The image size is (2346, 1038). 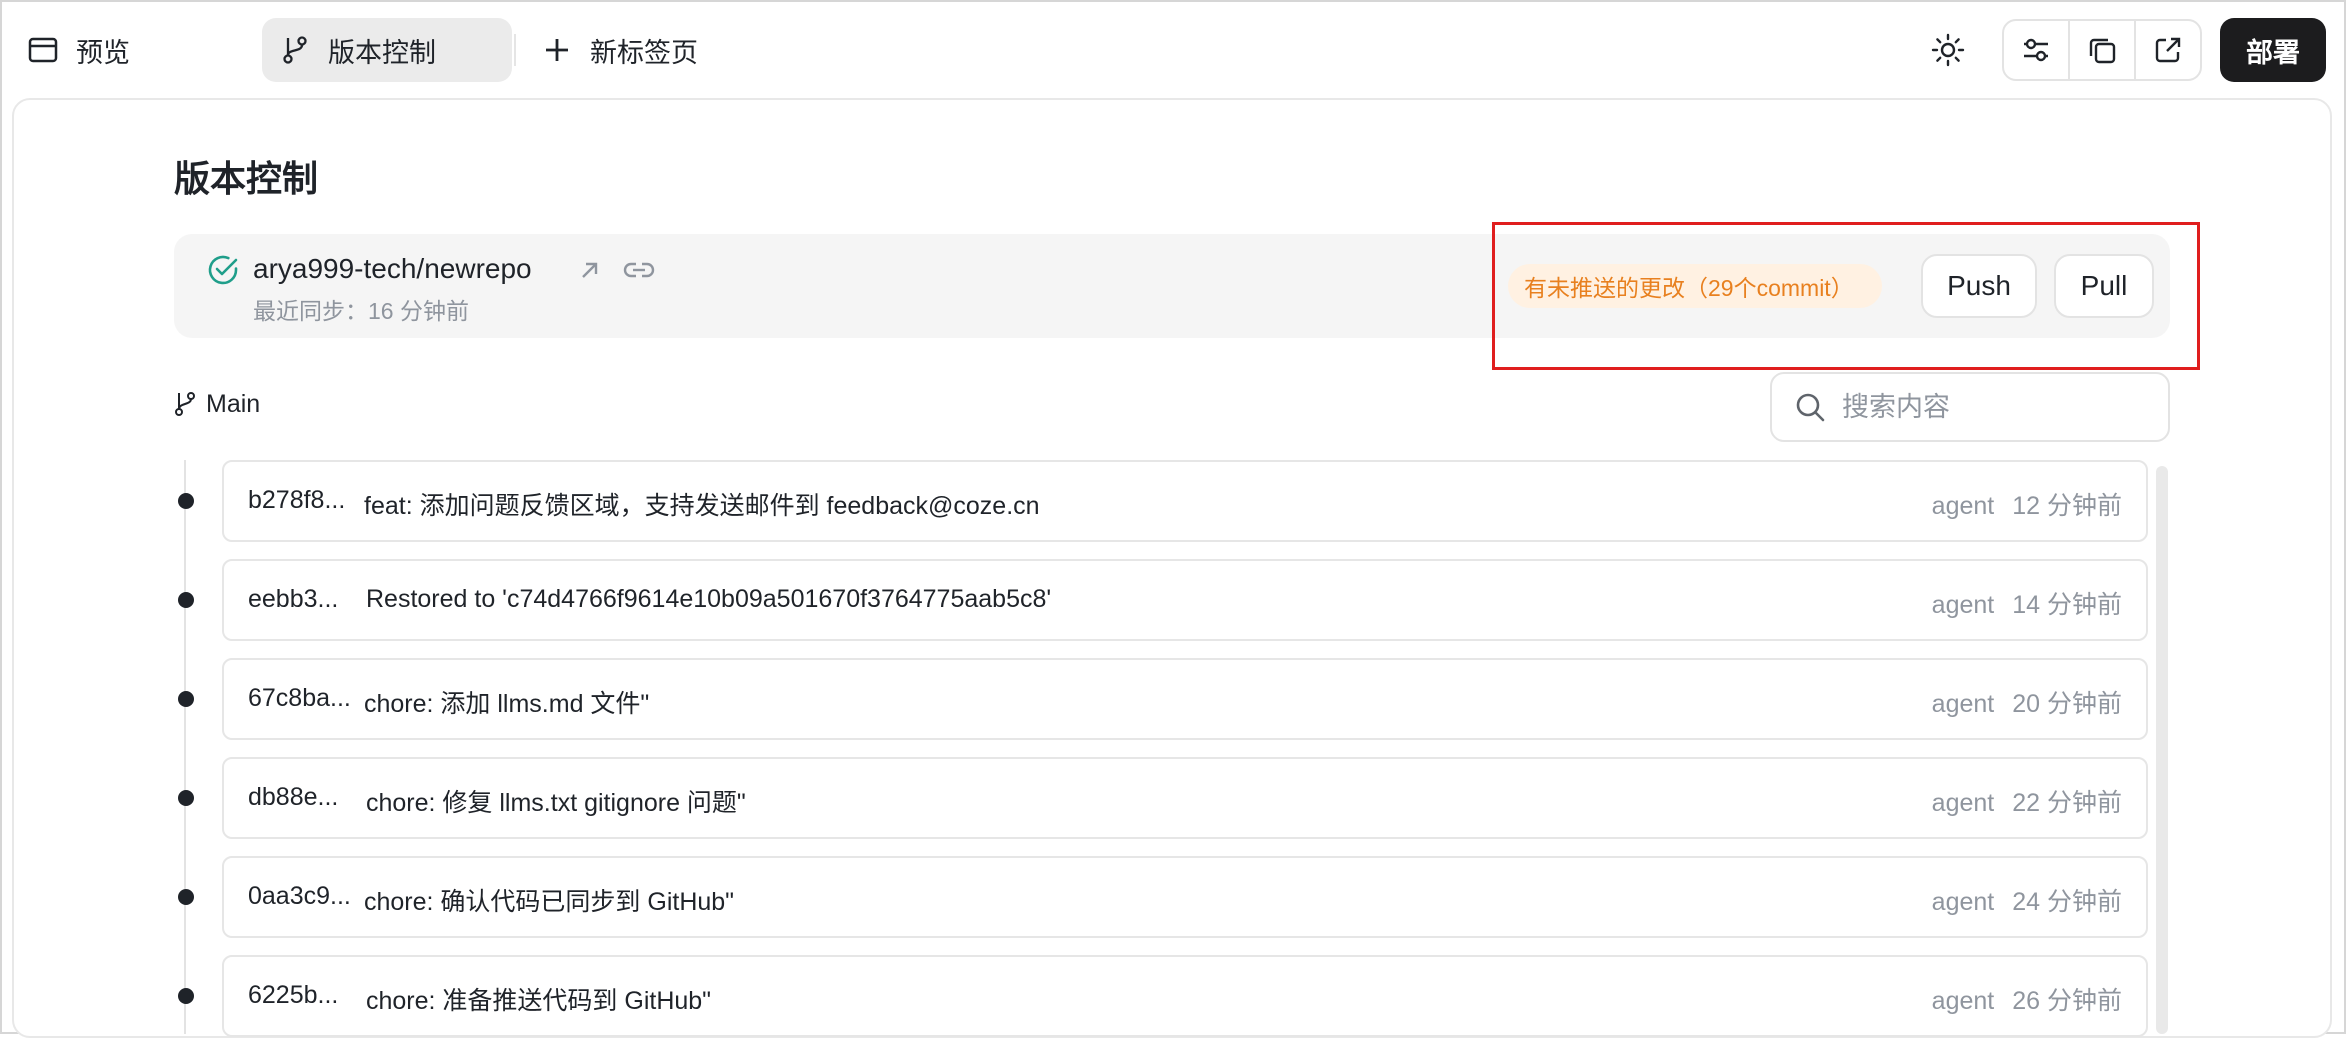 I want to click on commit-time: 22 分钟前, so click(x=2067, y=803).